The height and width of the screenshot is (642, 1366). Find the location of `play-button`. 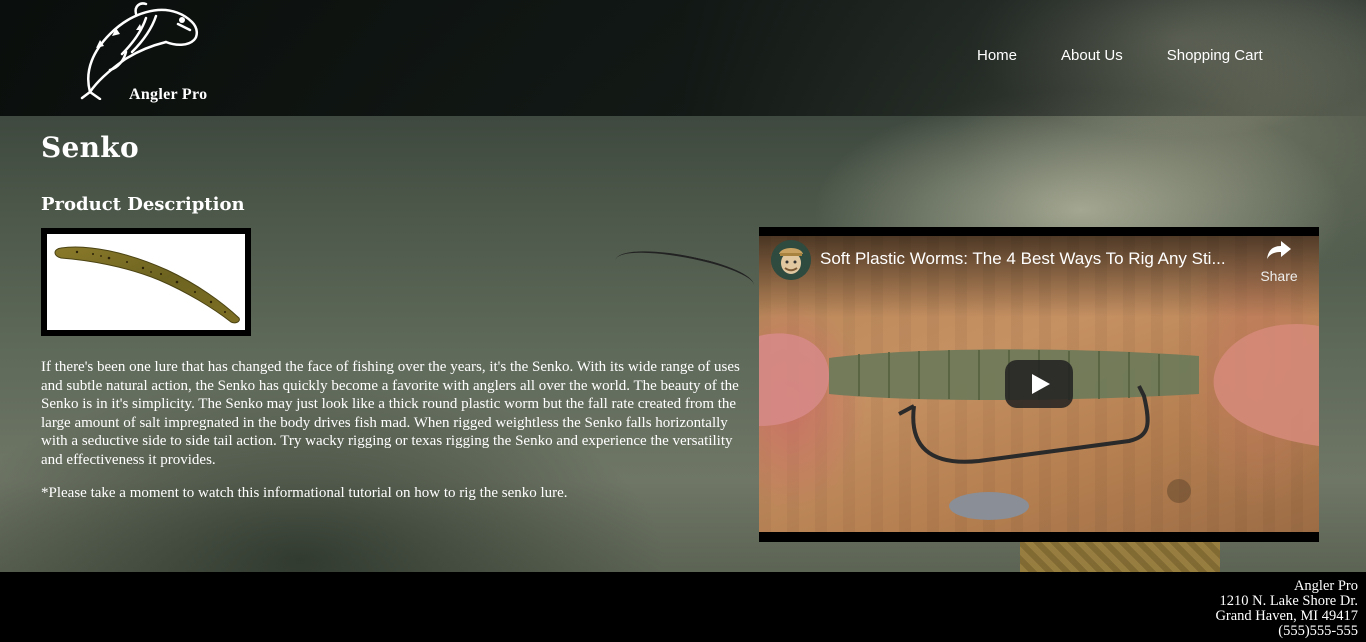

play-button is located at coordinates (1039, 384).